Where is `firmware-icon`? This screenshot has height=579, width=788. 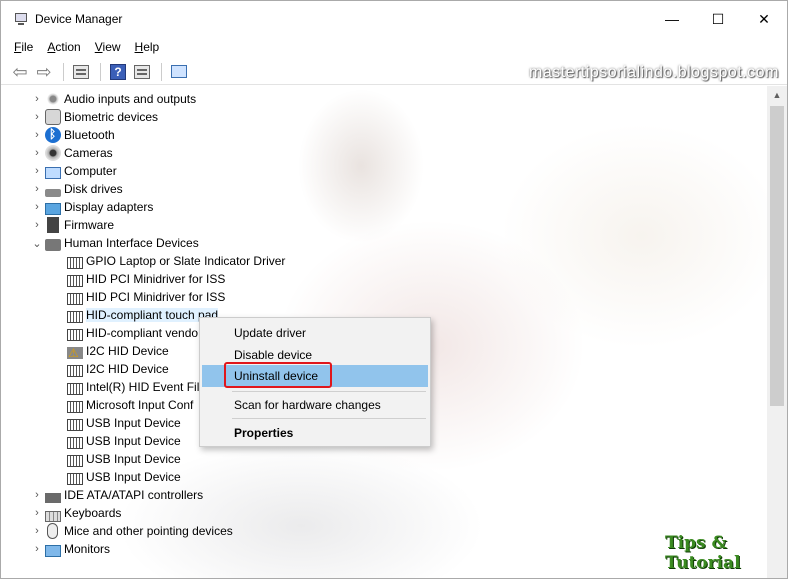
firmware-icon is located at coordinates (53, 225).